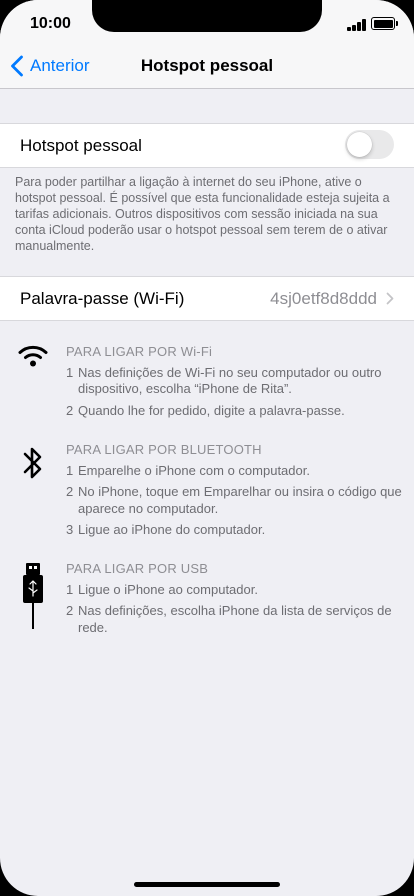 The height and width of the screenshot is (896, 414). What do you see at coordinates (357, 25) in the screenshot?
I see `cellular-signal-icon` at bounding box center [357, 25].